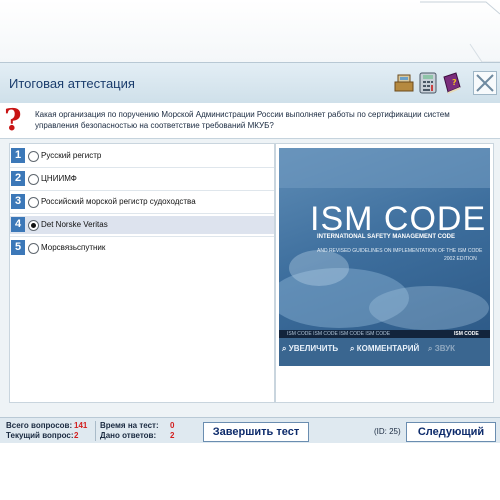 The height and width of the screenshot is (500, 500). I want to click on answer-option-1: 1 Русский регистр, so click(142, 156).